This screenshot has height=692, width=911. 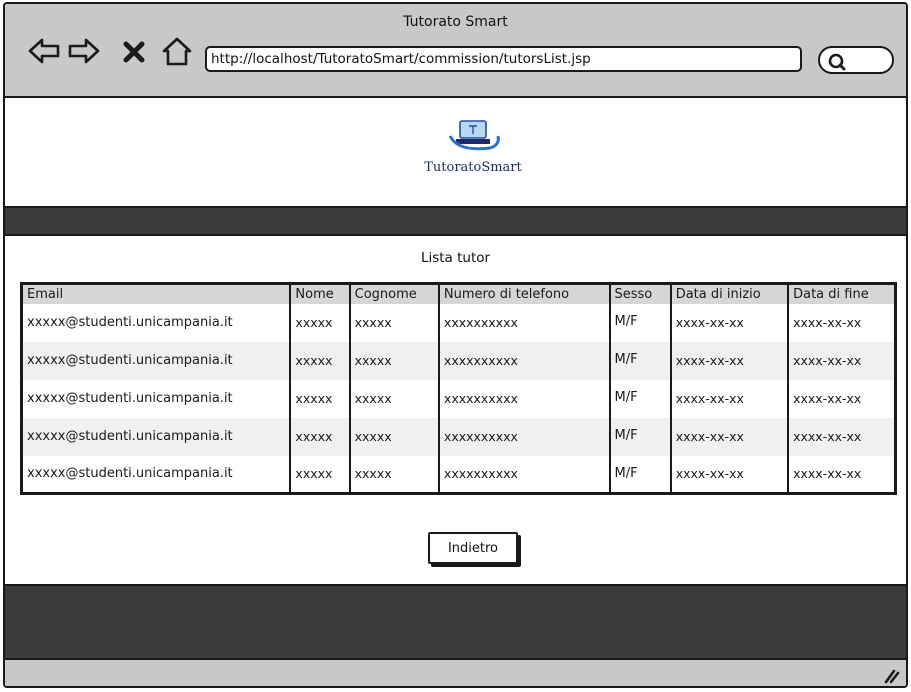 I want to click on close-icon, so click(x=134, y=55).